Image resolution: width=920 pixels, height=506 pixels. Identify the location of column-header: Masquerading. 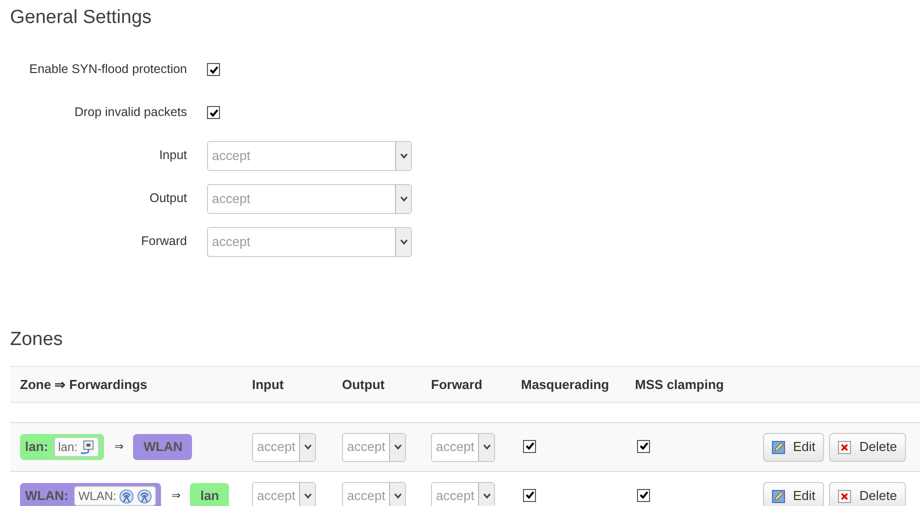
(565, 385).